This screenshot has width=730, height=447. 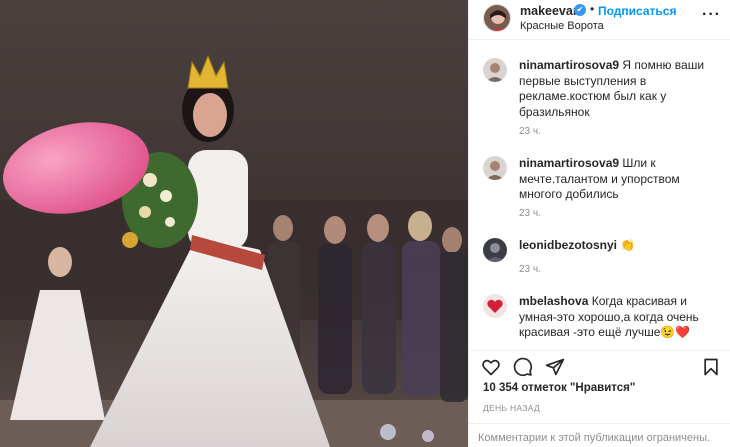 What do you see at coordinates (628, 245) in the screenshot?
I see `comment-body: 👏` at bounding box center [628, 245].